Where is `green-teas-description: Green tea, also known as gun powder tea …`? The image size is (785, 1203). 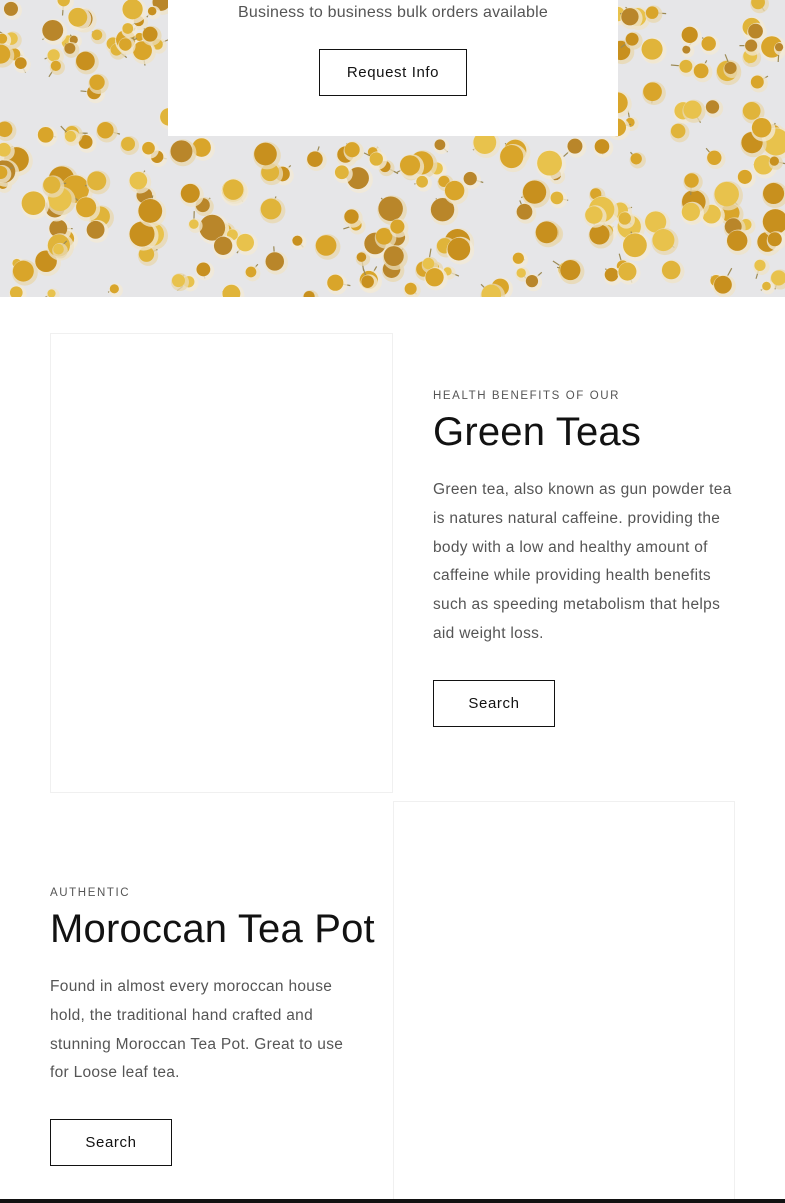 green-teas-description: Green tea, also known as gun powder tea … is located at coordinates (582, 561).